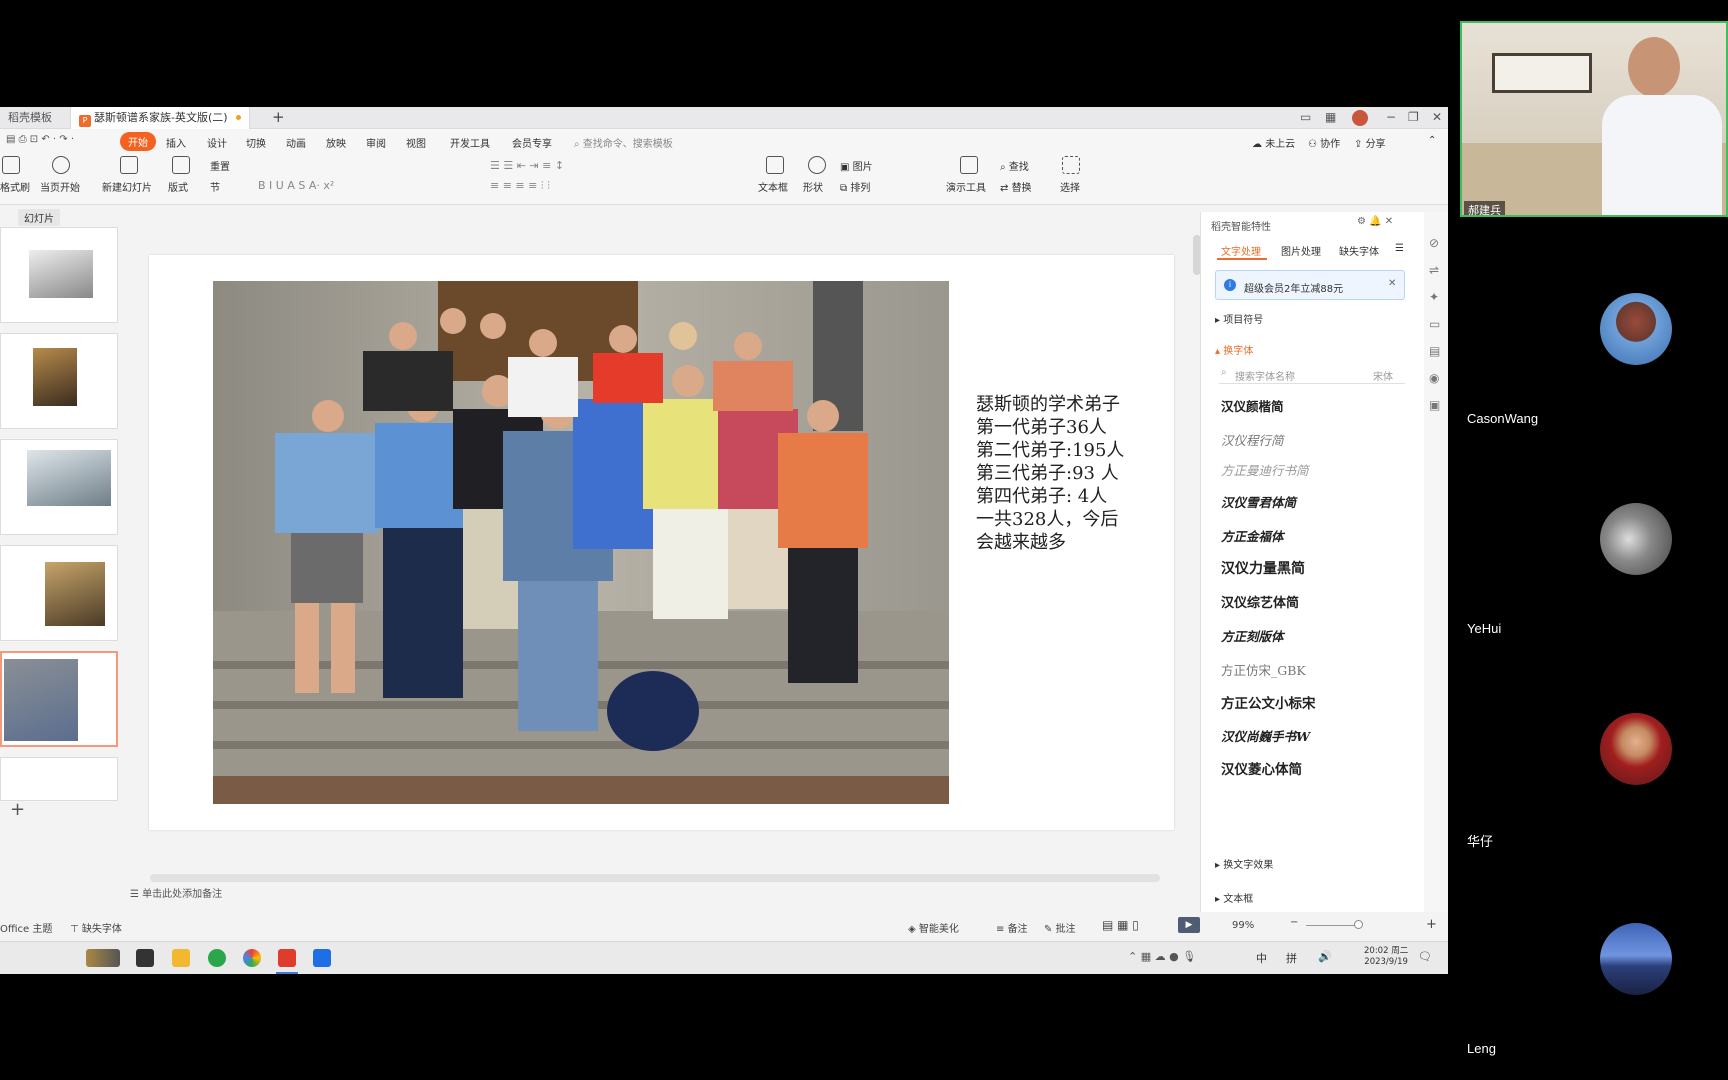 This screenshot has width=1728, height=1080. I want to click on presenter-tools-button: 演示工具, so click(966, 186).